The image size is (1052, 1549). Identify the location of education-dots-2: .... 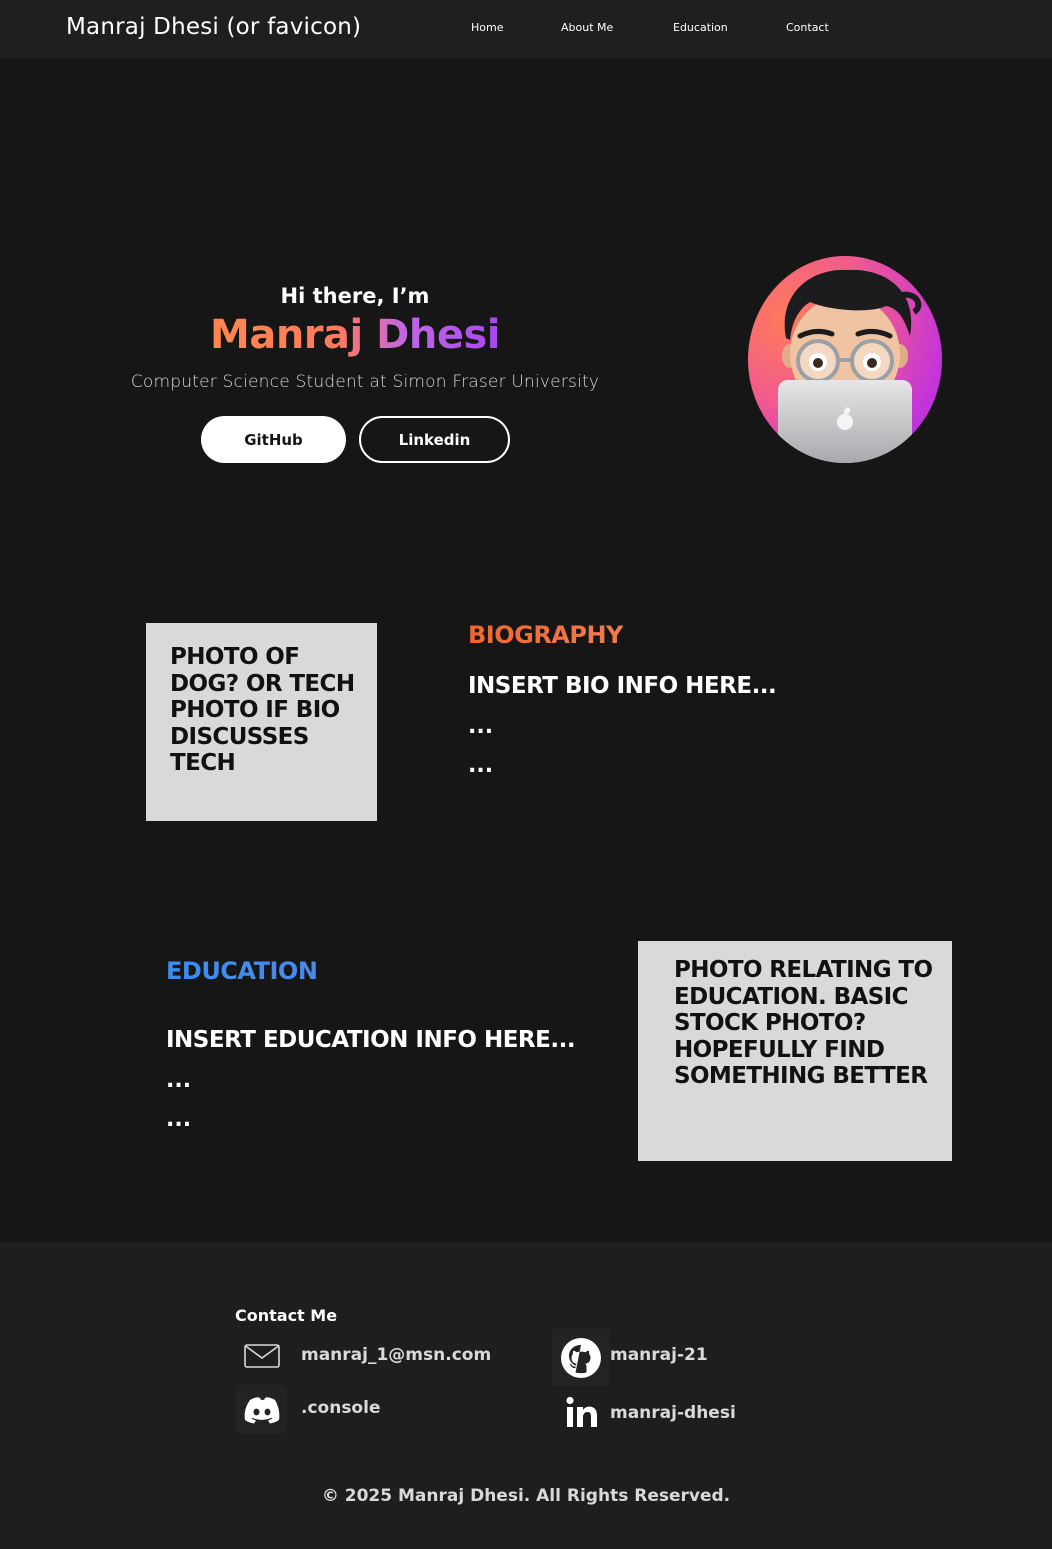
(179, 1119).